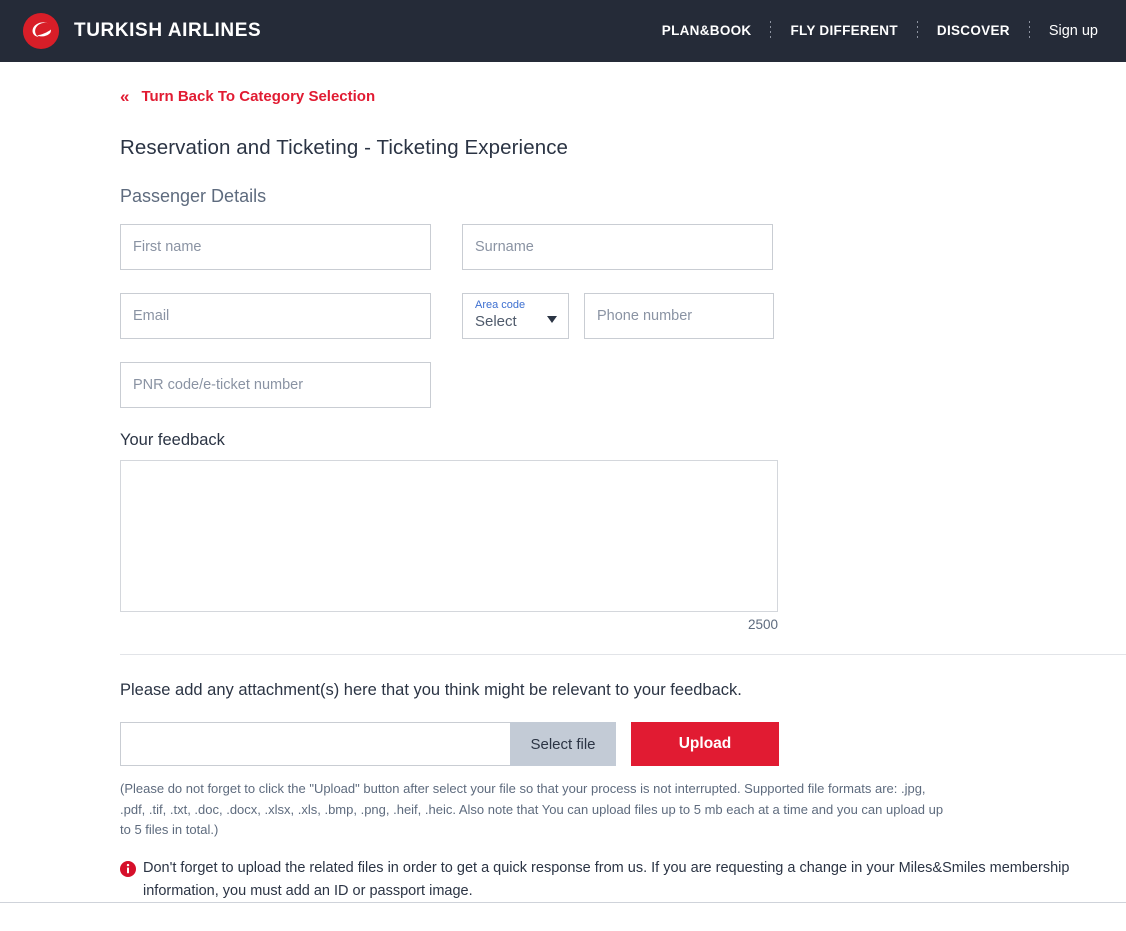 The width and height of the screenshot is (1126, 931). What do you see at coordinates (168, 30) in the screenshot?
I see `brand-name: TURKISH AIRLINES` at bounding box center [168, 30].